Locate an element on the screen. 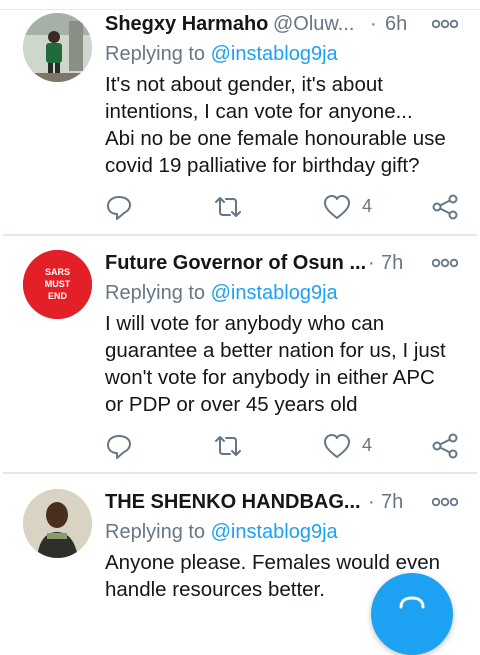  tweet-header: Future Governor of Osun ... · 7h is located at coordinates (285, 263).